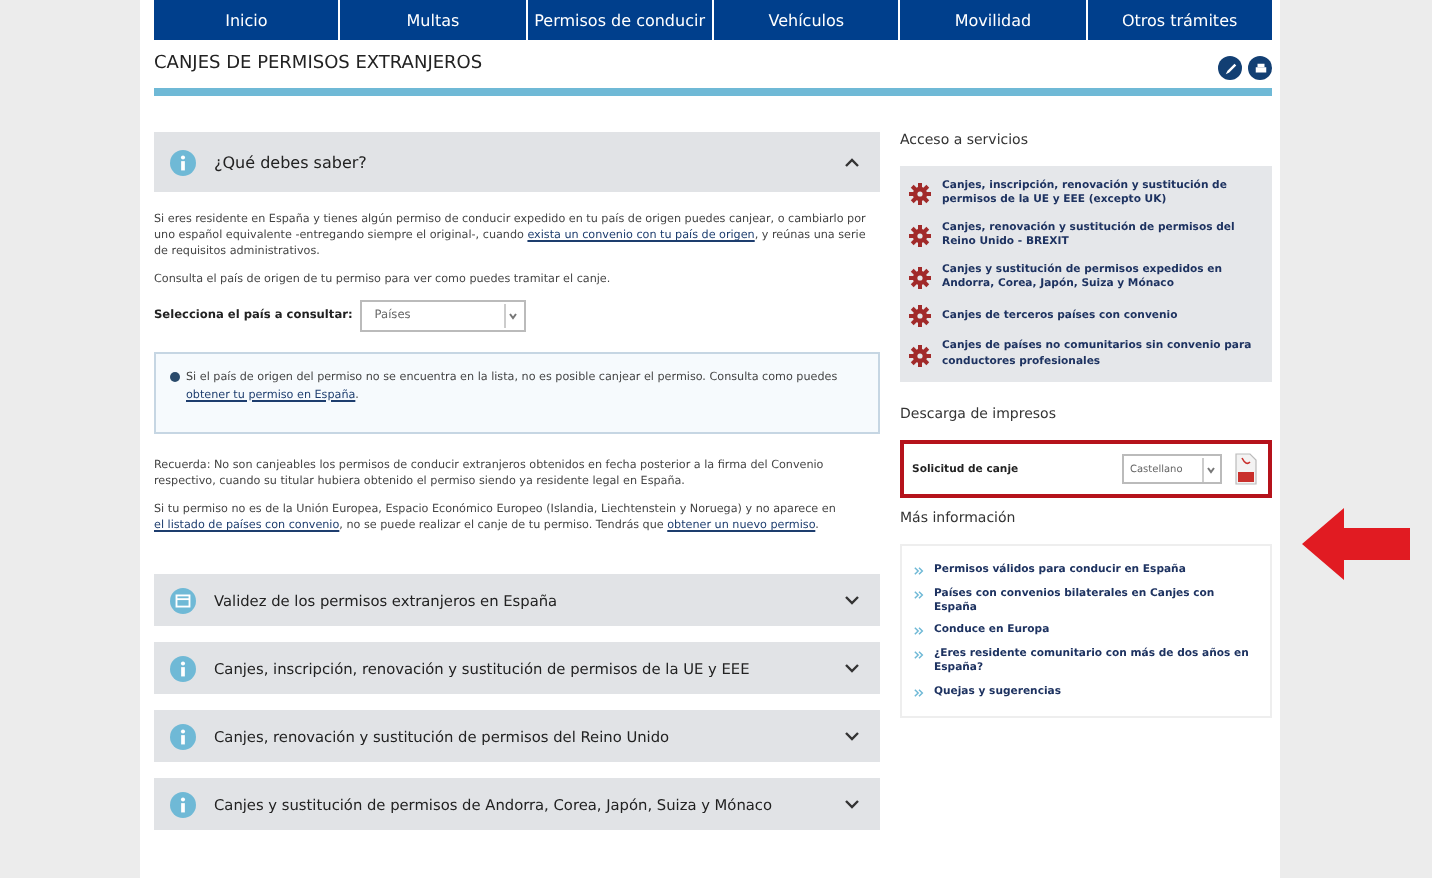  What do you see at coordinates (805, 20) in the screenshot?
I see `nav-link: Vehículos` at bounding box center [805, 20].